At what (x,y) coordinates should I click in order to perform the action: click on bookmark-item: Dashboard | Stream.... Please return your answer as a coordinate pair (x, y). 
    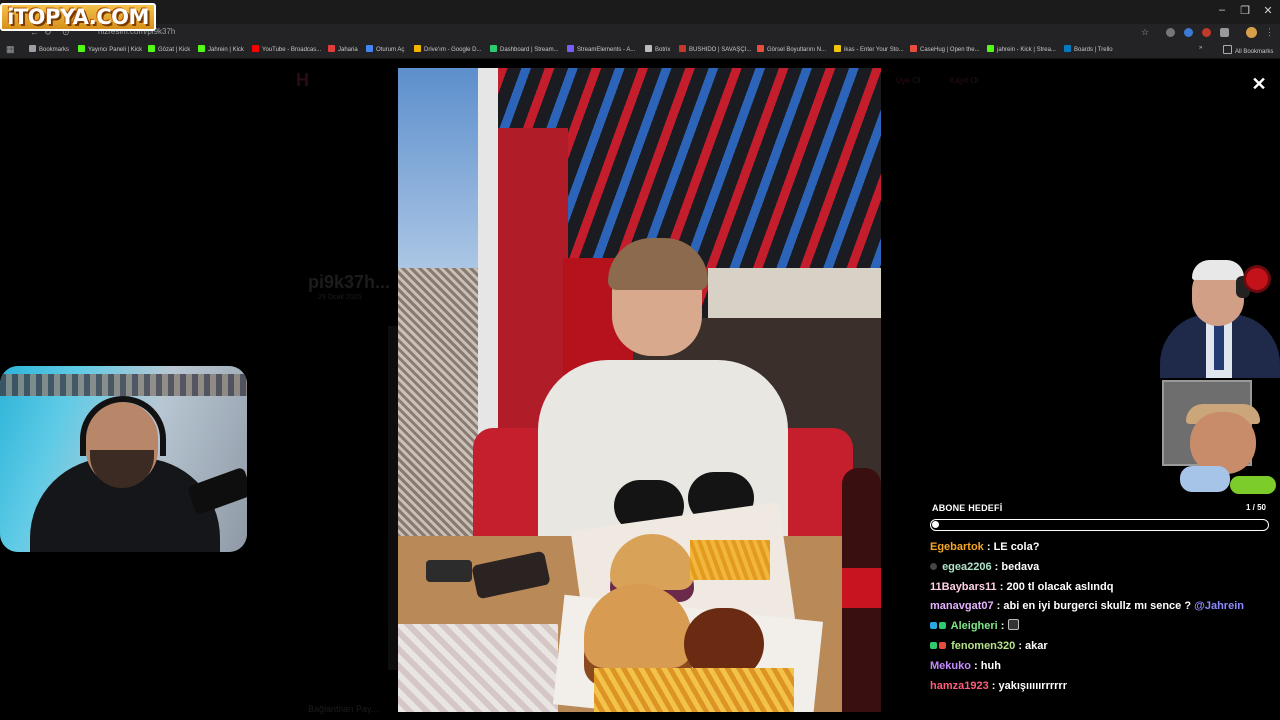
    Looking at the image, I should click on (524, 49).